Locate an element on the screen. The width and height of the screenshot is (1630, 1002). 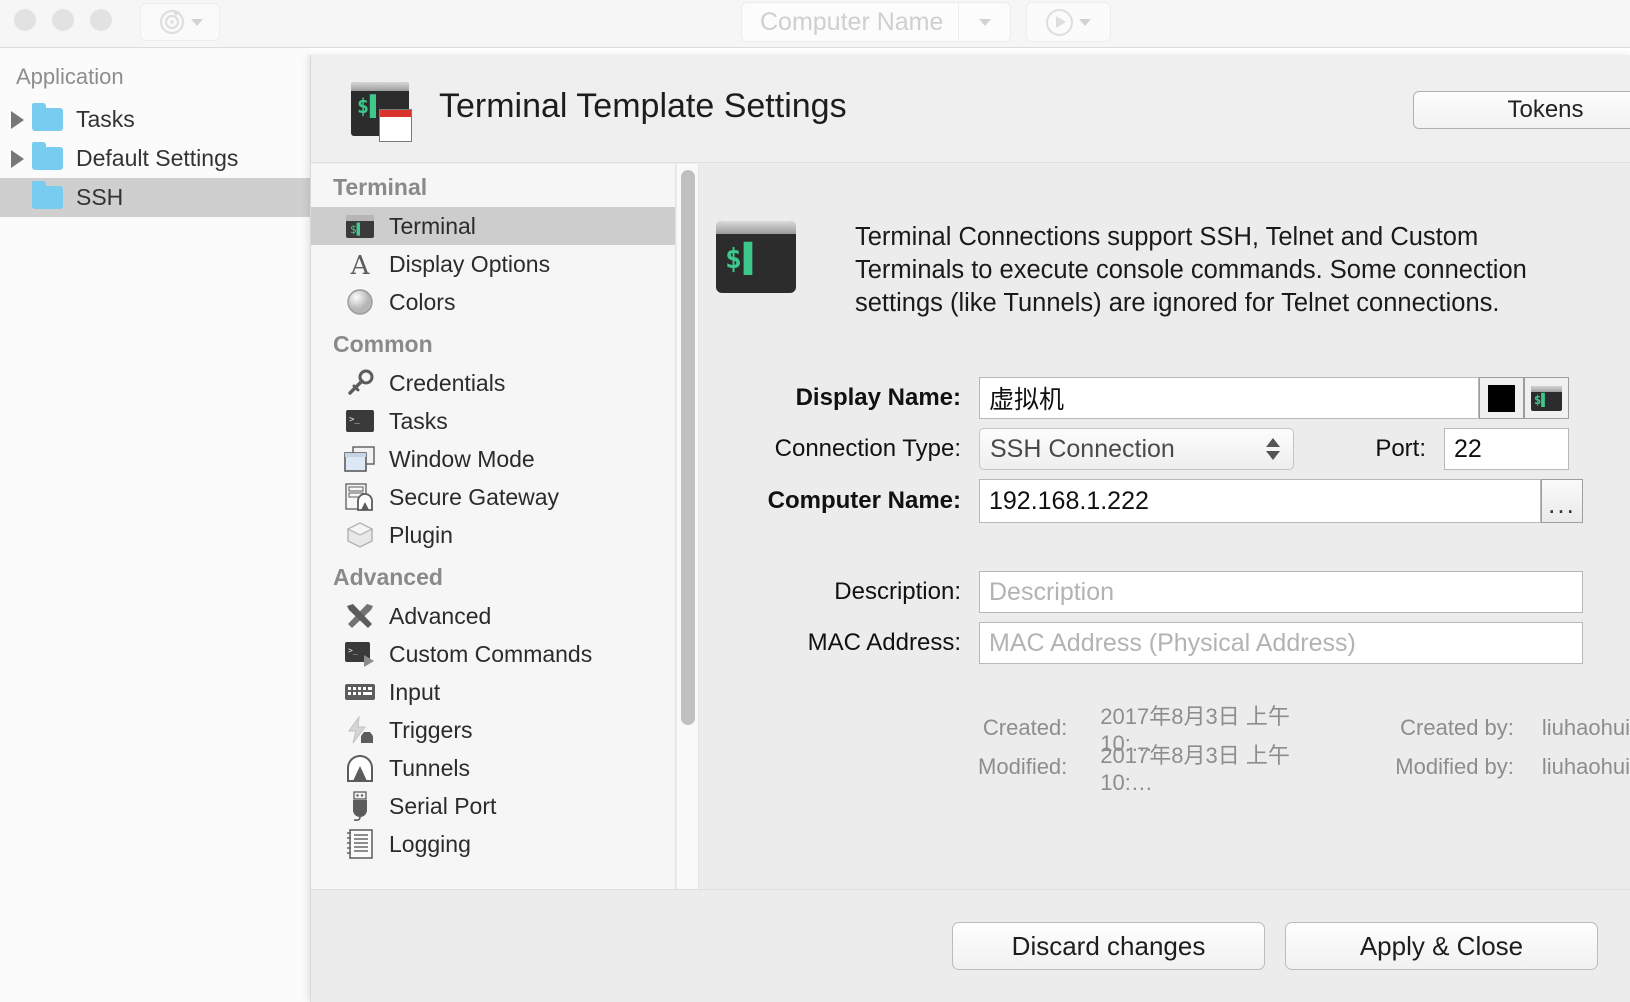
connection-type-row: Connection Type: SSH Connection Port: 22 is located at coordinates (1164, 449).